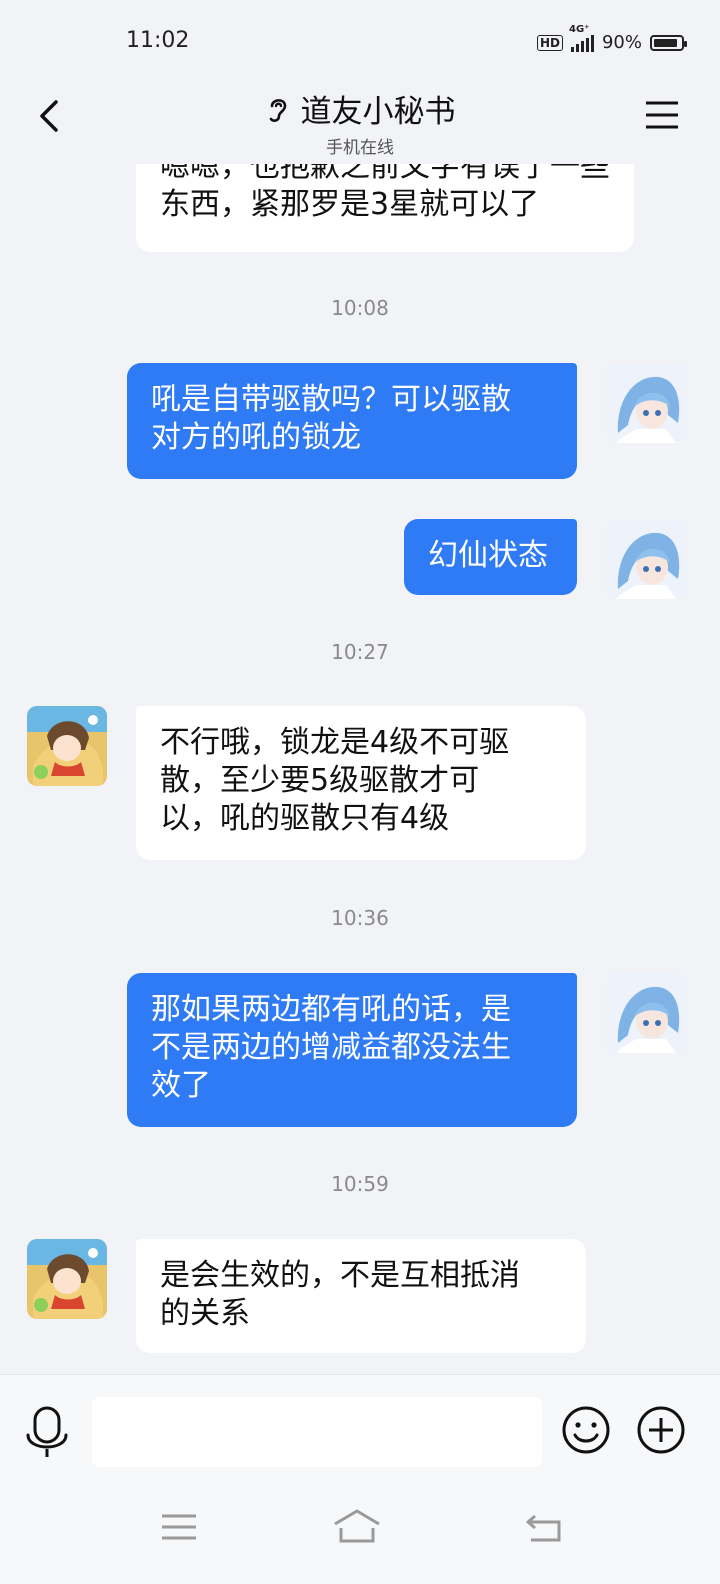 The width and height of the screenshot is (720, 1584). I want to click on message-bubble-received: 不行哦，锁龙是4级不可驱 散，至少要5级驱散才可 以，吼的驱散只有4级, so click(361, 783).